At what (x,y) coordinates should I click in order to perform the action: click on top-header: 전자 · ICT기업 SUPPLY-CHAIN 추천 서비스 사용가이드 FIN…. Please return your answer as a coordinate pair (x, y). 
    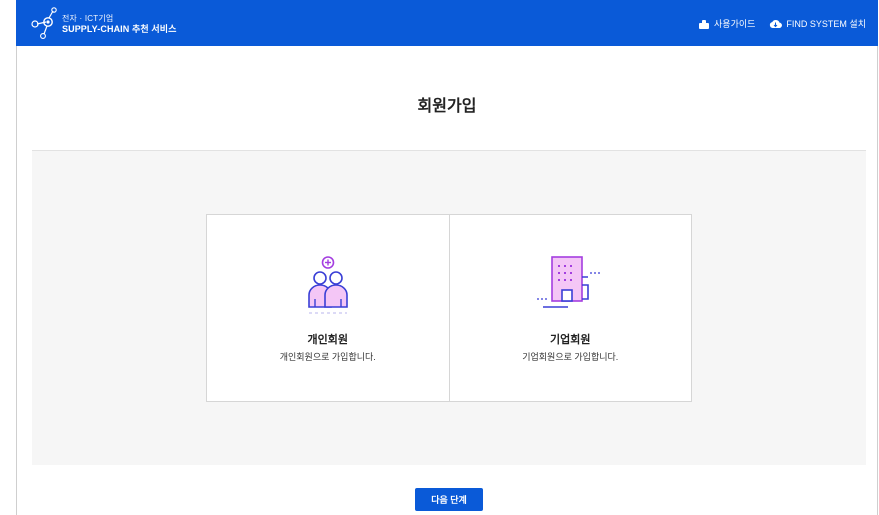
    Looking at the image, I should click on (447, 23).